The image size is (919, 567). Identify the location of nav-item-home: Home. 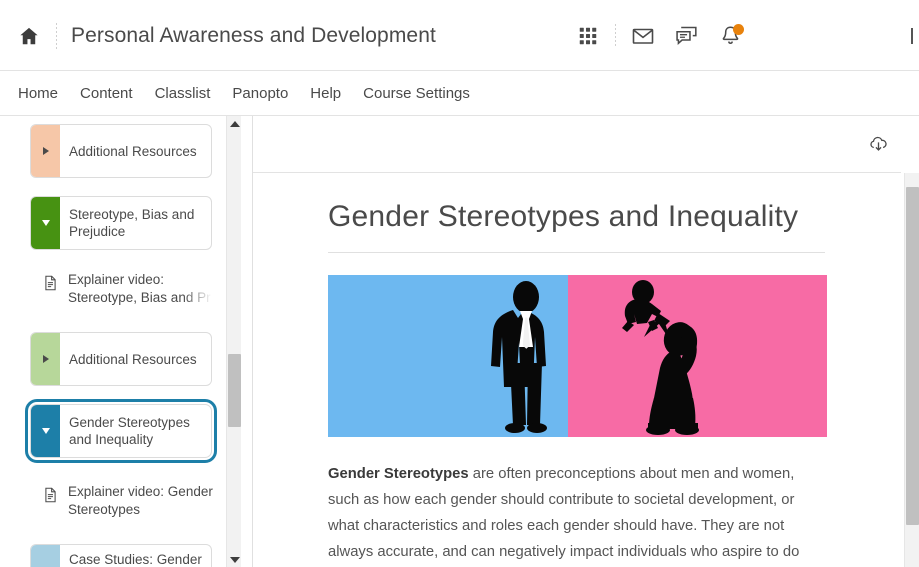
(38, 93).